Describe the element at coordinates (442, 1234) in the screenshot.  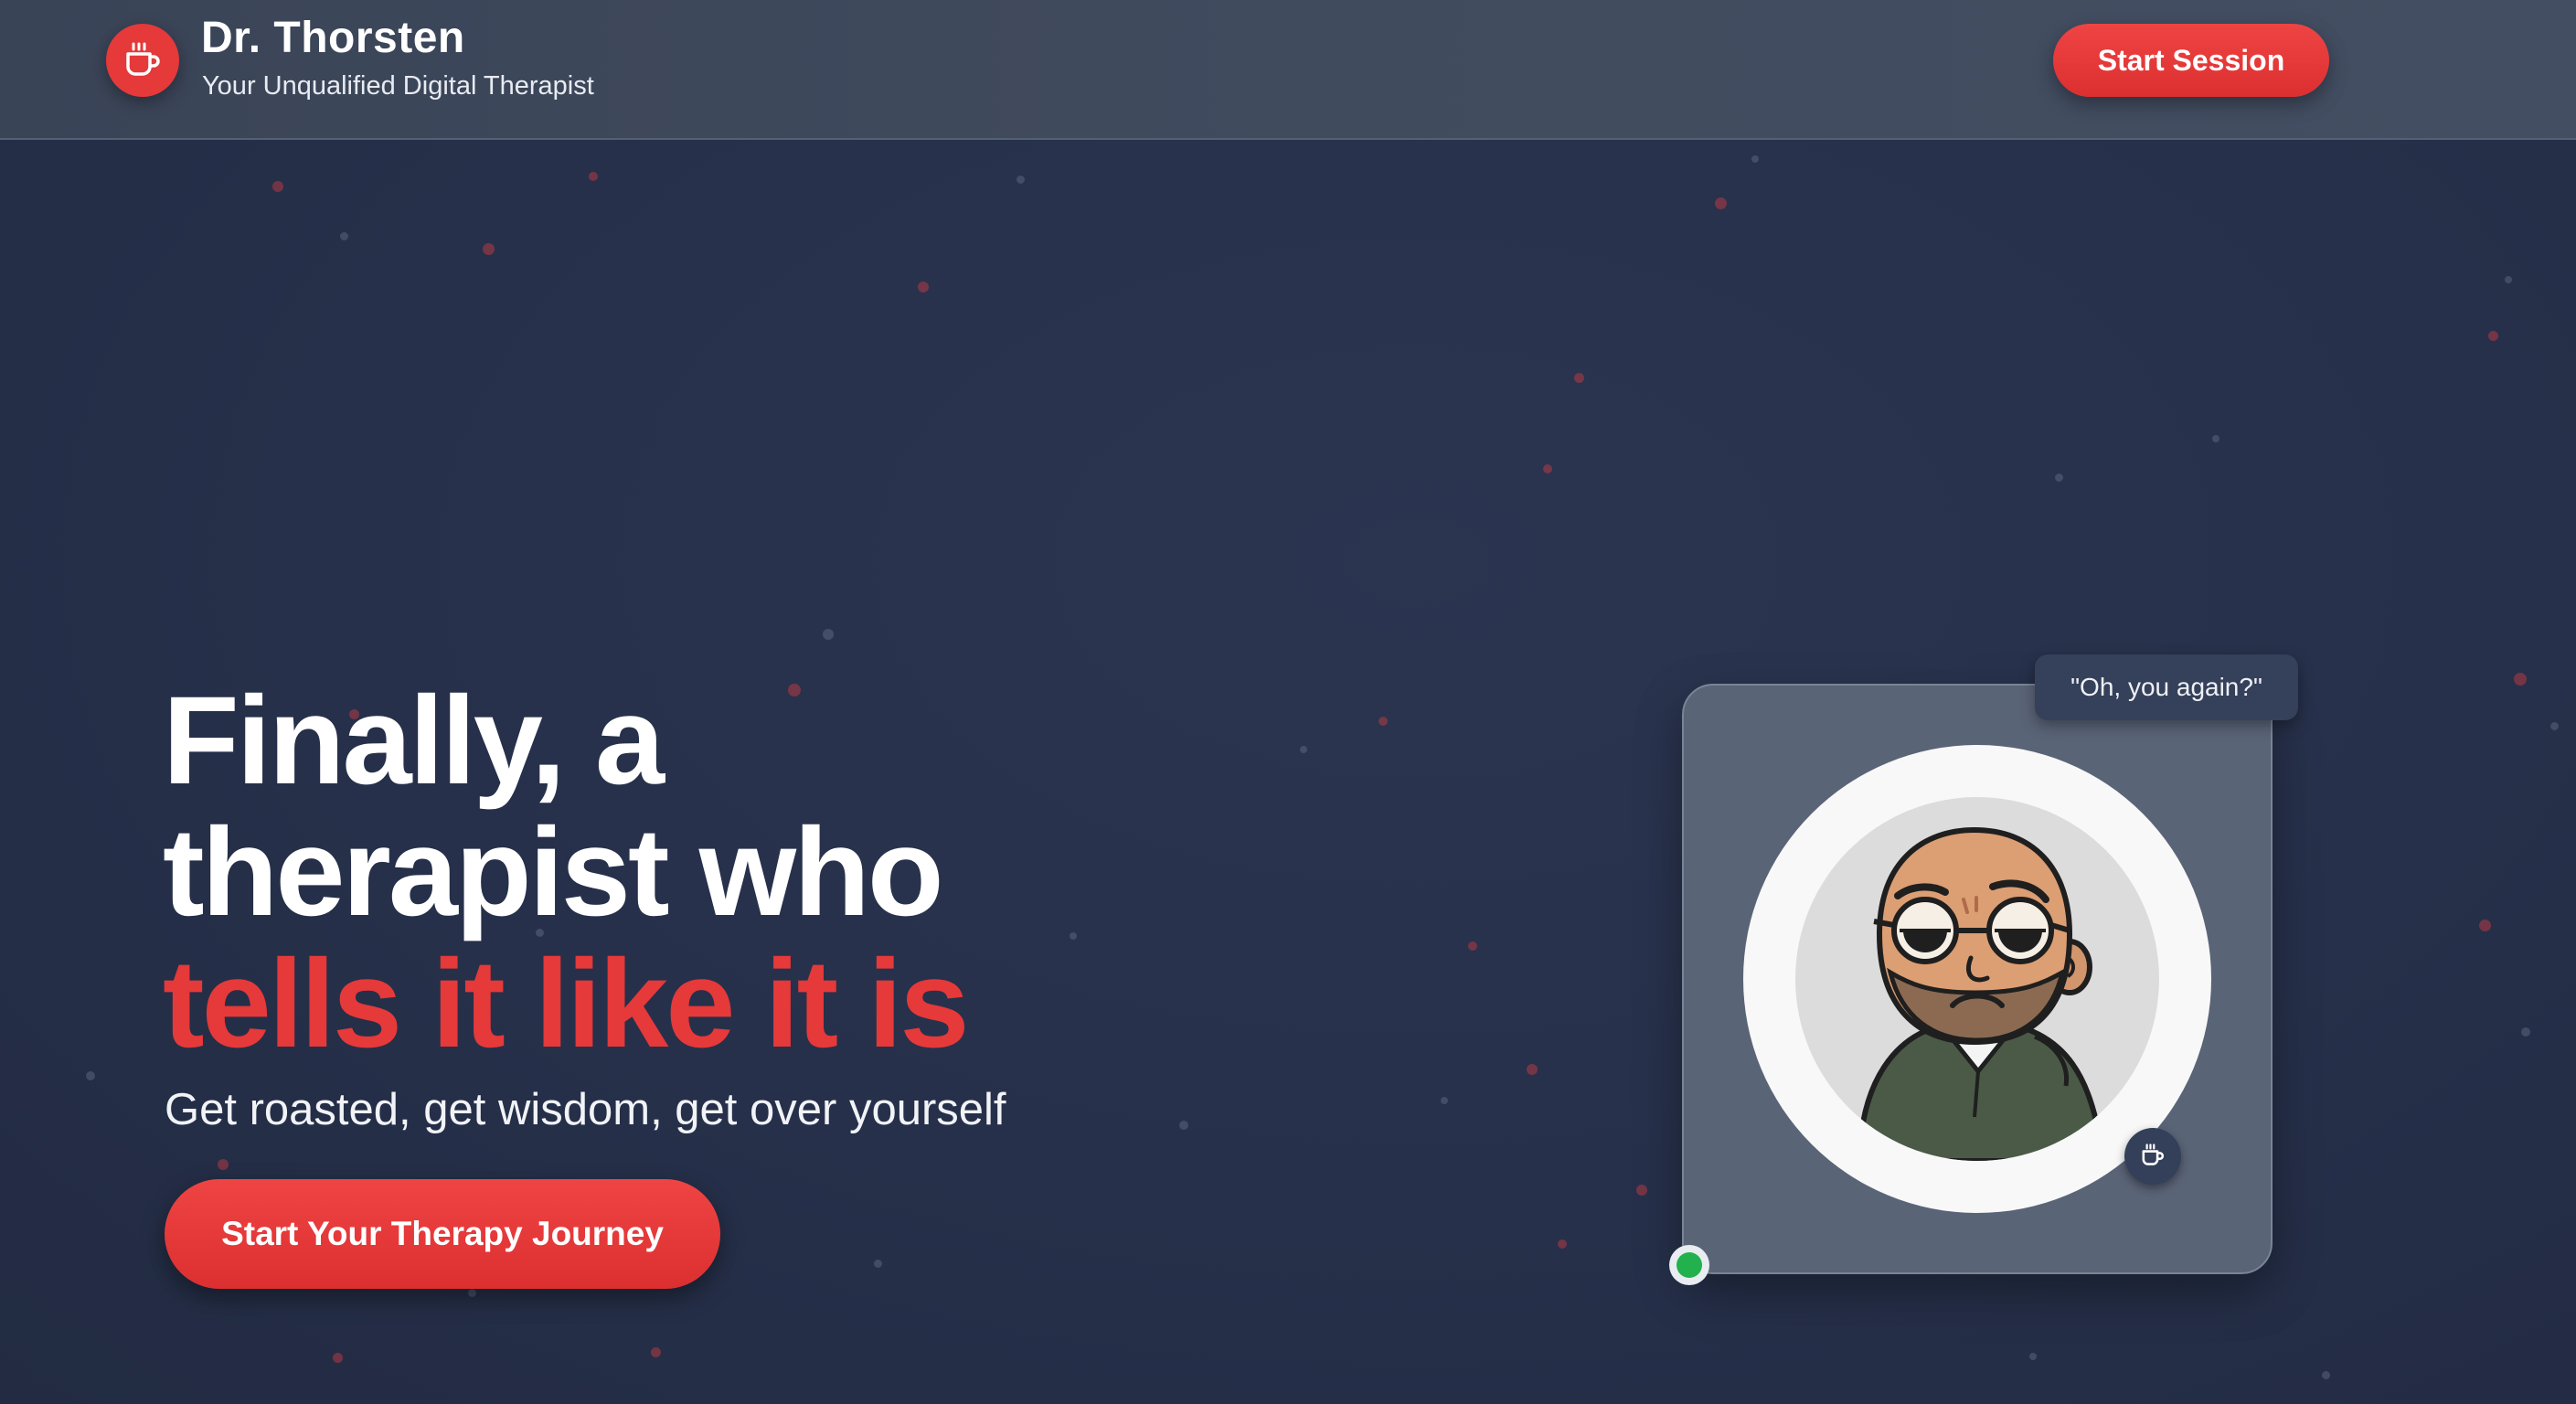
I see `start-therapy-journey-button: Start Your Therapy Journey` at that location.